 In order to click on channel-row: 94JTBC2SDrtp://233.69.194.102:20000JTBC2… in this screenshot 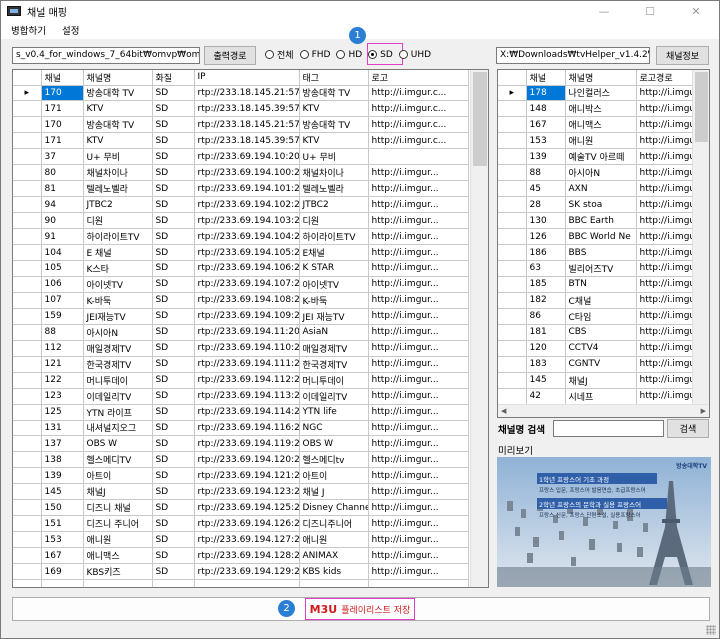, I will do `click(241, 205)`.